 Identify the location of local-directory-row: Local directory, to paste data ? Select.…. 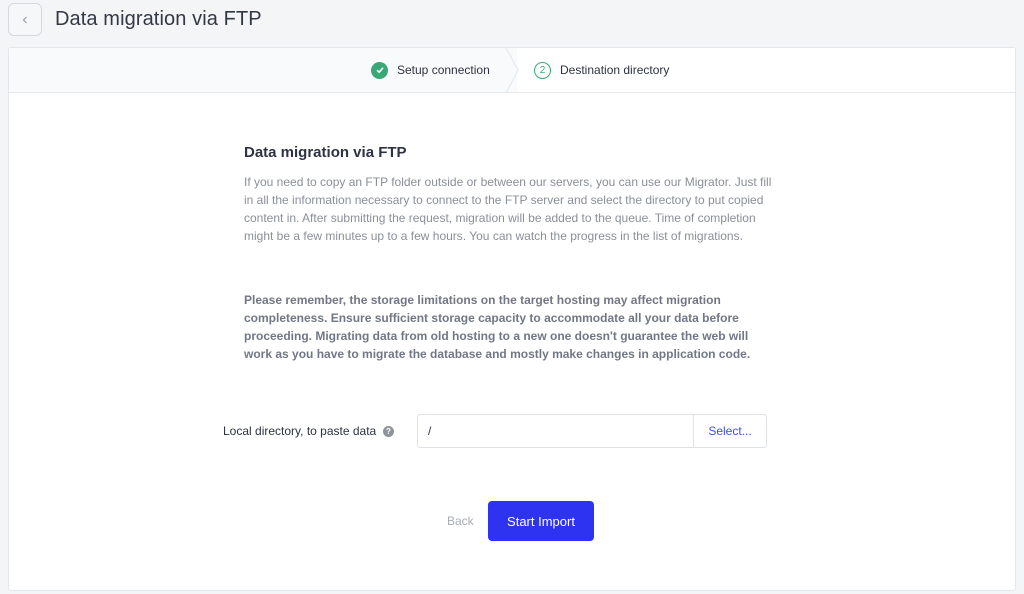
(503, 431).